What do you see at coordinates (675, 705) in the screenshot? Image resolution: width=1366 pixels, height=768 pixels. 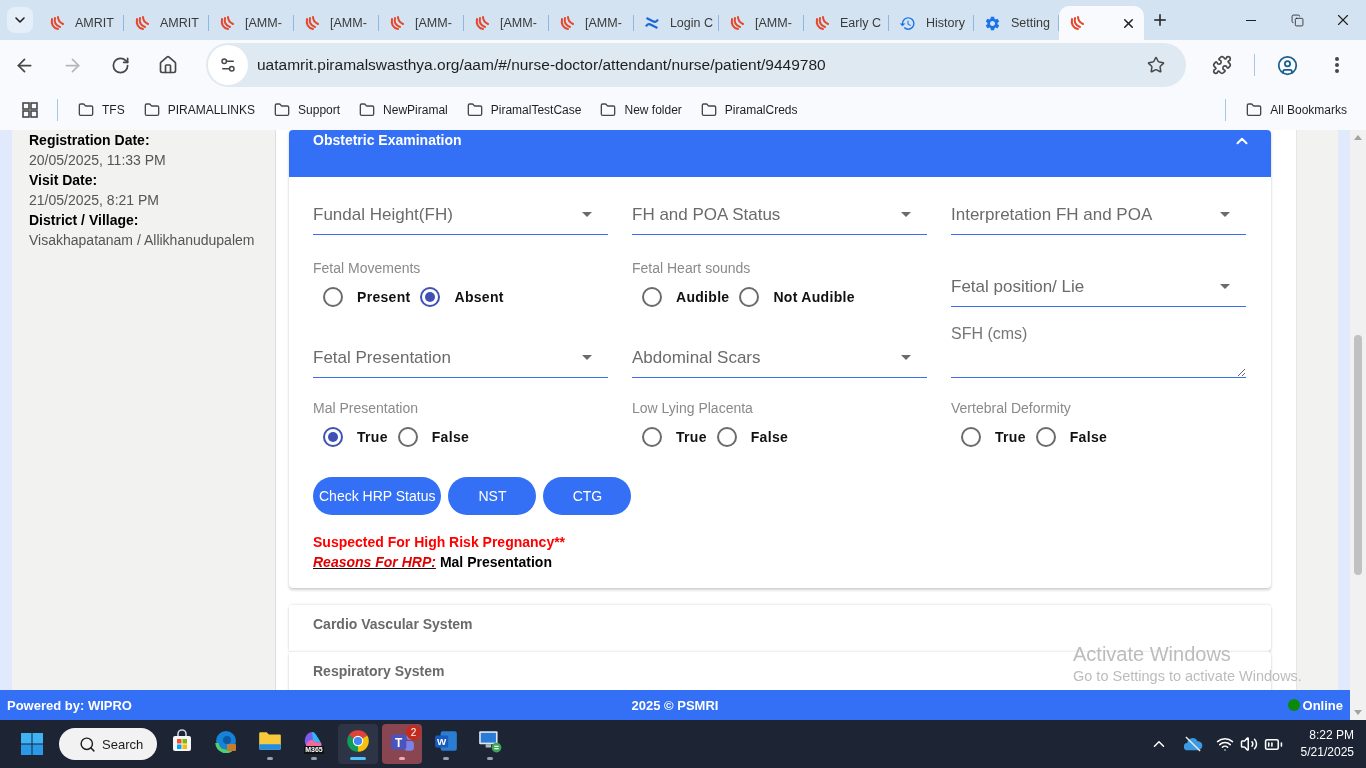 I see `copyright-text: 2025 © PSMRI` at bounding box center [675, 705].